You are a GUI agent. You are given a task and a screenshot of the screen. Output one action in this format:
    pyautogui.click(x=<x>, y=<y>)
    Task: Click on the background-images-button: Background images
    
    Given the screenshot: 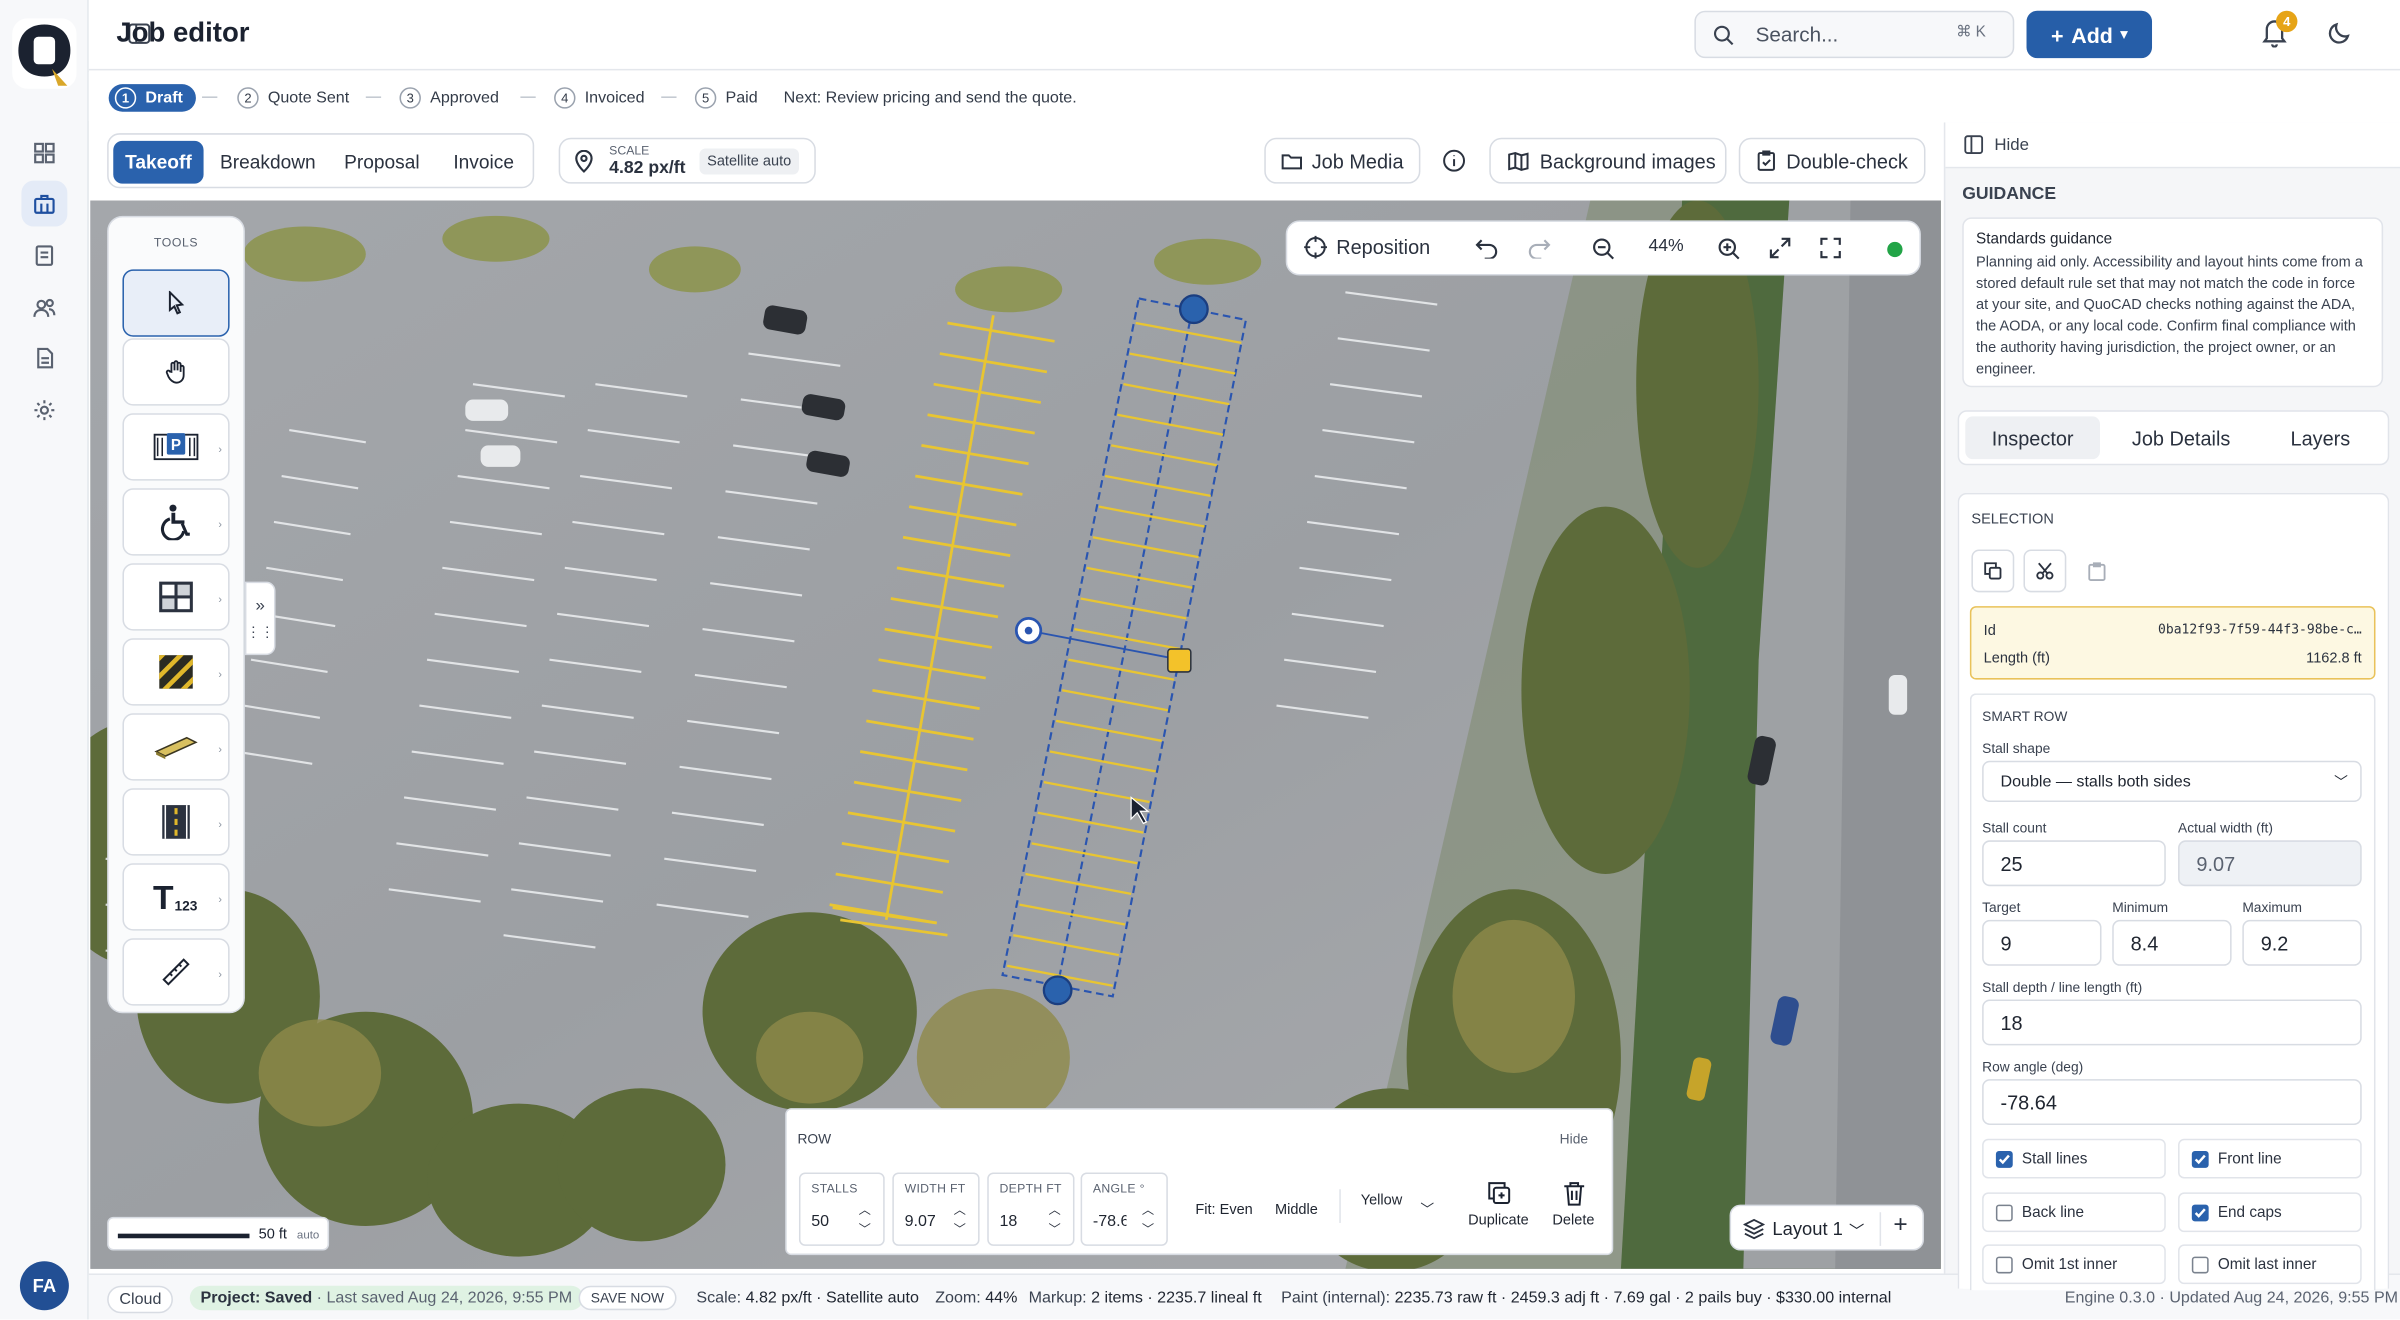 What is the action you would take?
    pyautogui.click(x=1608, y=160)
    